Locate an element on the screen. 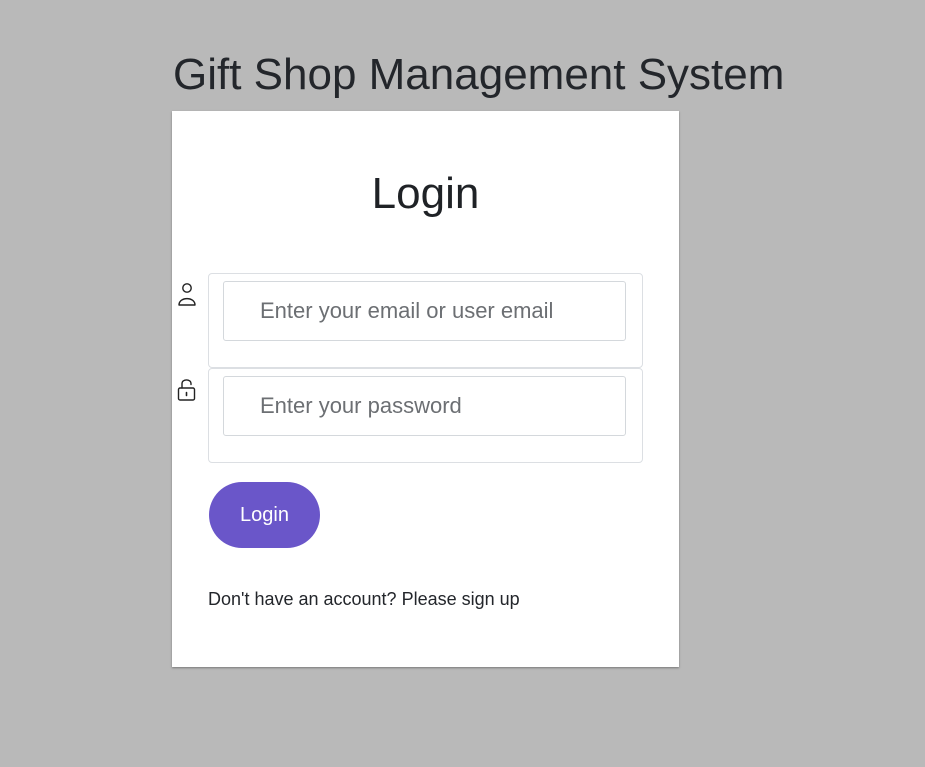 The height and width of the screenshot is (767, 925). signup-link: Please sign up is located at coordinates (461, 599).